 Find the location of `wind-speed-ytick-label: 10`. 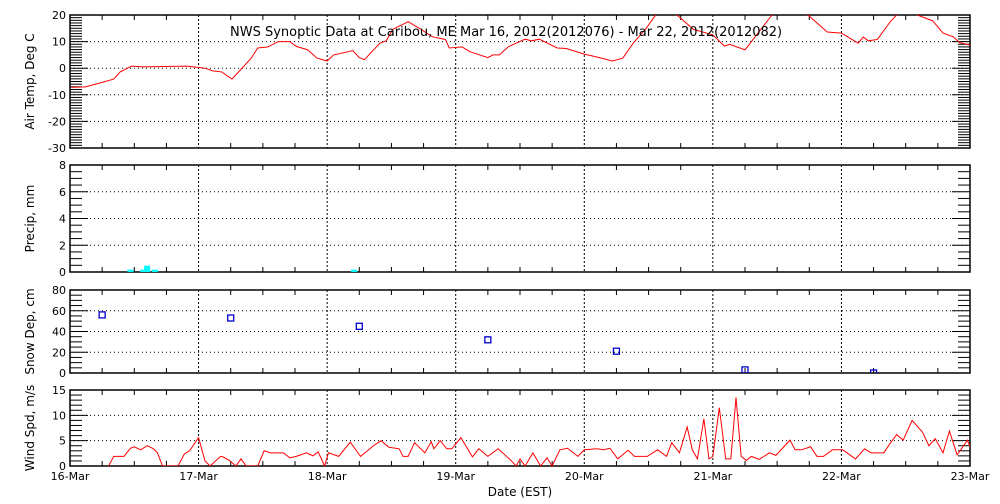

wind-speed-ytick-label: 10 is located at coordinates (59, 415).